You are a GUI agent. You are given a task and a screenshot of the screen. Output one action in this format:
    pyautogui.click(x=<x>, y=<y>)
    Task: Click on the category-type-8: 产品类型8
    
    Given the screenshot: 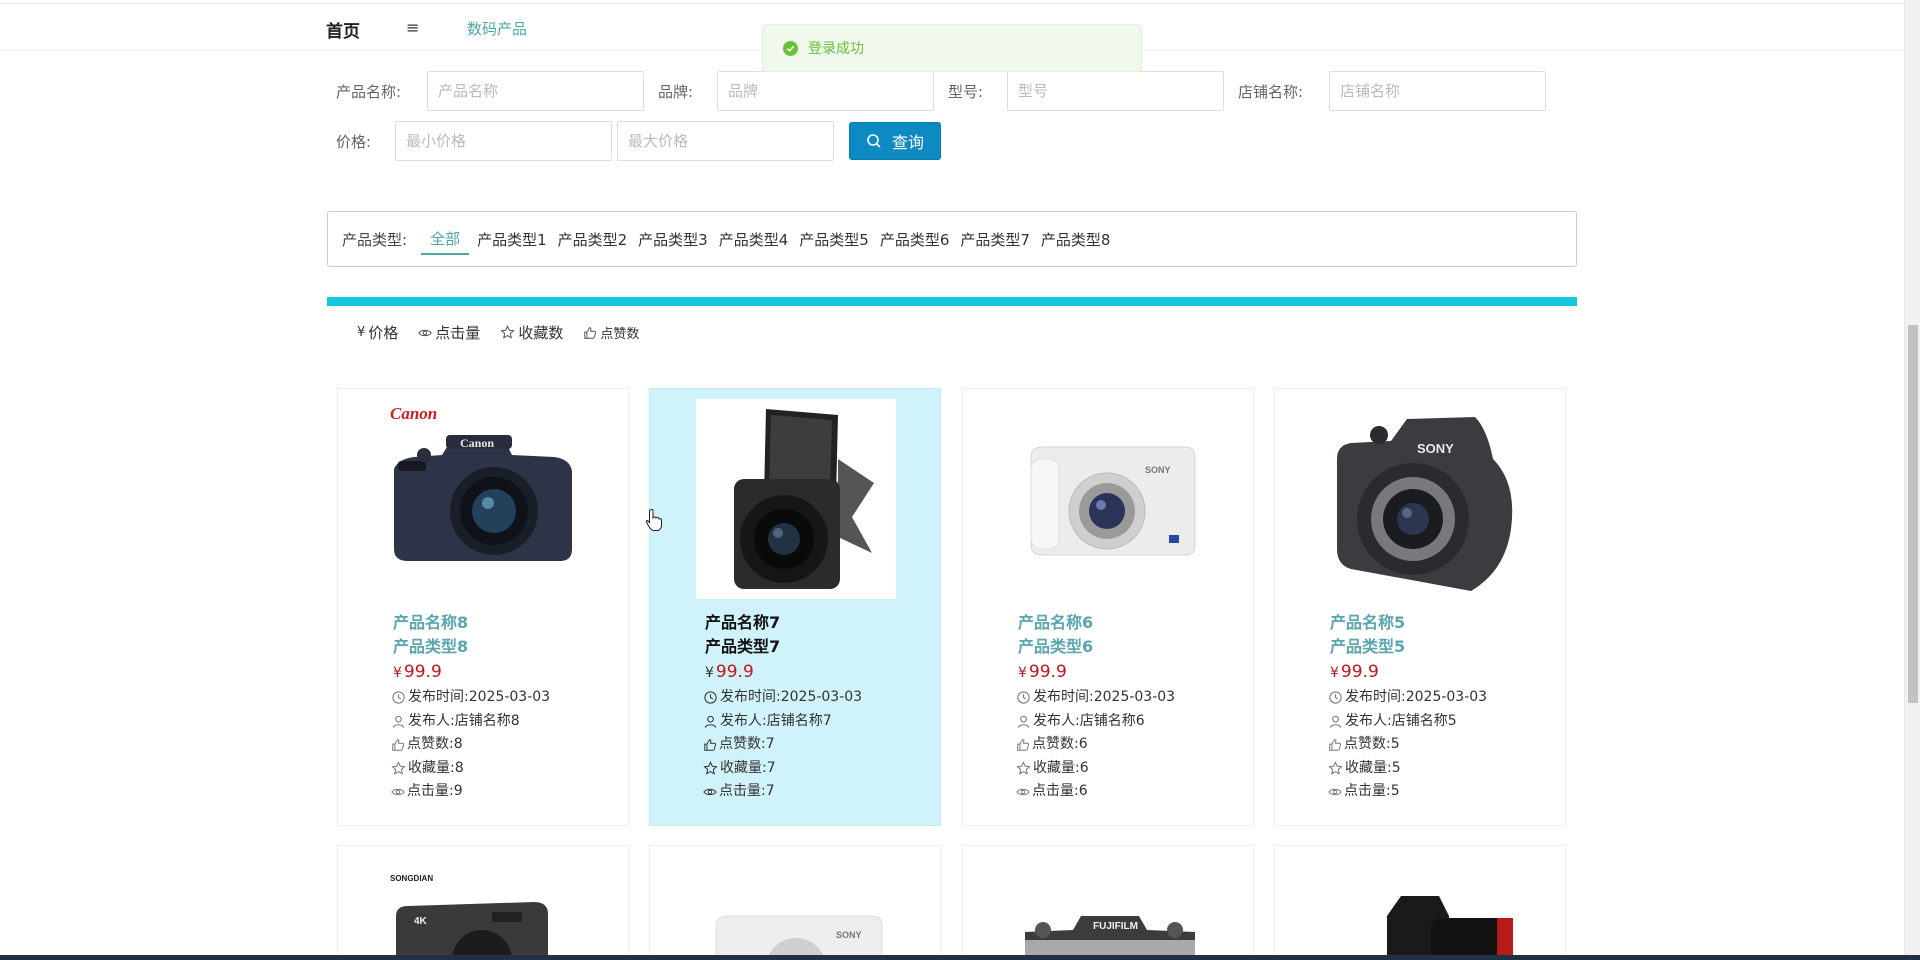 What is the action you would take?
    pyautogui.click(x=1076, y=239)
    